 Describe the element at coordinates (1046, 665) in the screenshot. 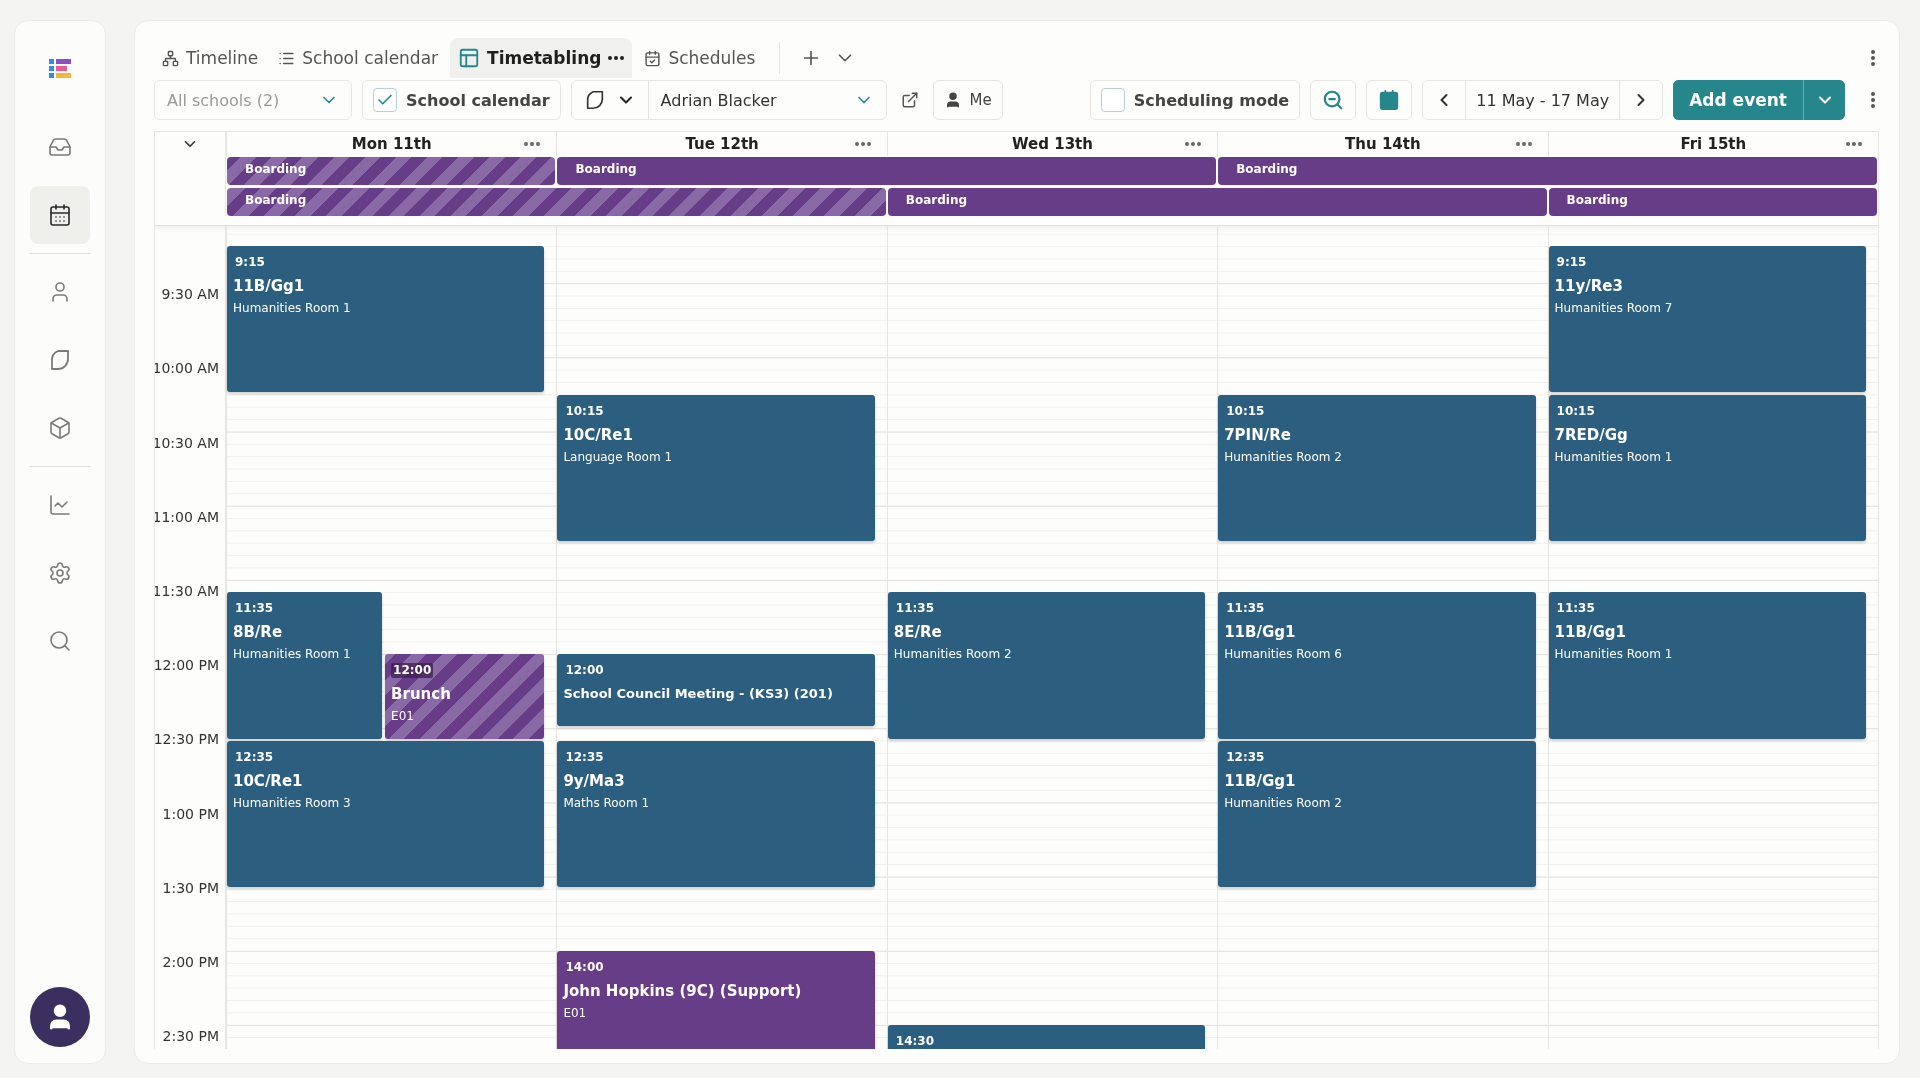

I see `event-card: 11:35 8E/Re Humanities Room 2` at that location.